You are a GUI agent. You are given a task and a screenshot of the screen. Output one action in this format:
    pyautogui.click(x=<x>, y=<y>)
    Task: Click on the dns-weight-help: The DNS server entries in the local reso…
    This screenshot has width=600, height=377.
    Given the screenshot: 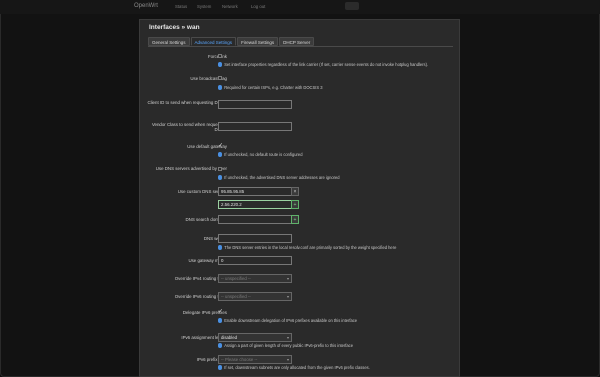 What is the action you would take?
    pyautogui.click(x=307, y=247)
    